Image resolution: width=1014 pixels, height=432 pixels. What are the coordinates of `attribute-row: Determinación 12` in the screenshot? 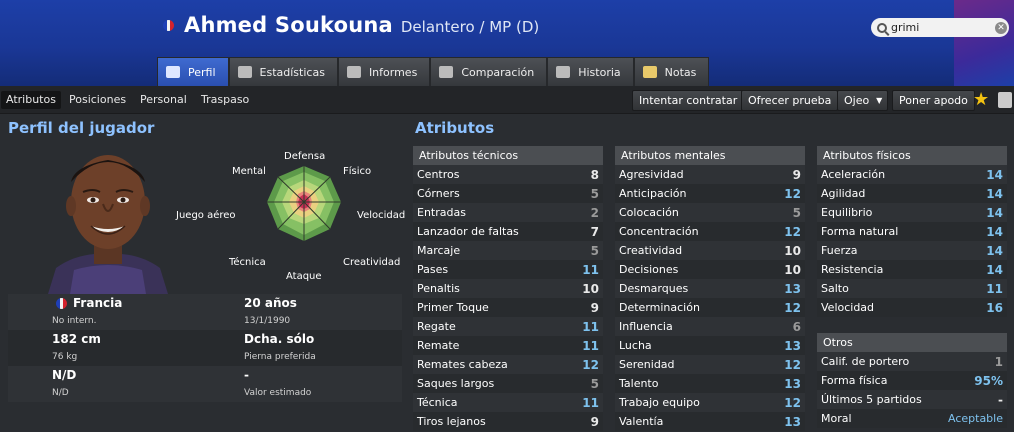 It's located at (710, 307).